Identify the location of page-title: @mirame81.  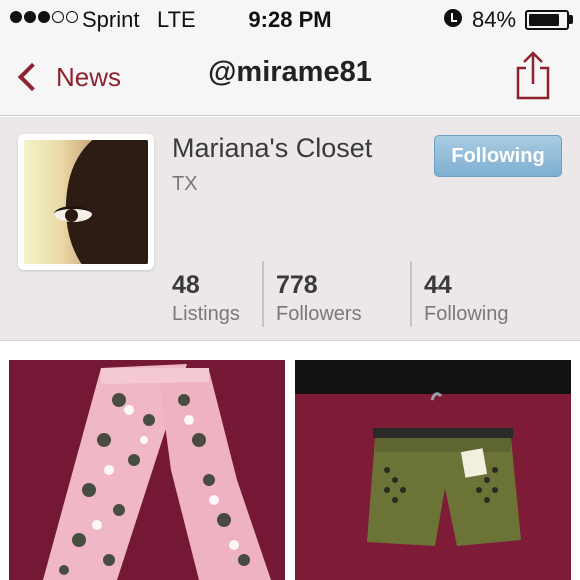
(290, 72).